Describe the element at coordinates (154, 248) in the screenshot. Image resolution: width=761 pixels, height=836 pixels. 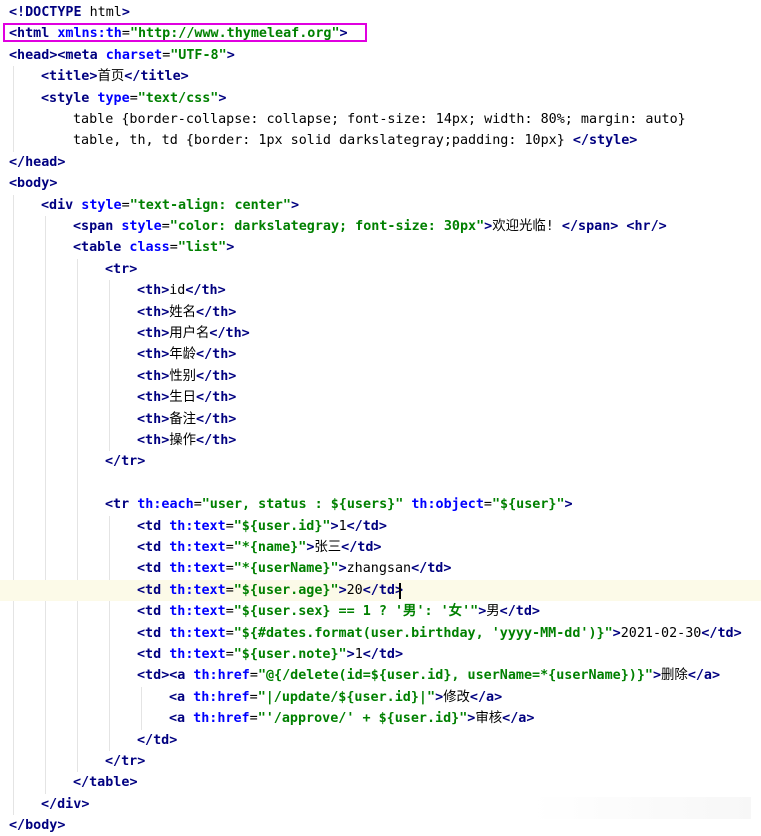
I see `code-line-text: <table class="list">` at that location.